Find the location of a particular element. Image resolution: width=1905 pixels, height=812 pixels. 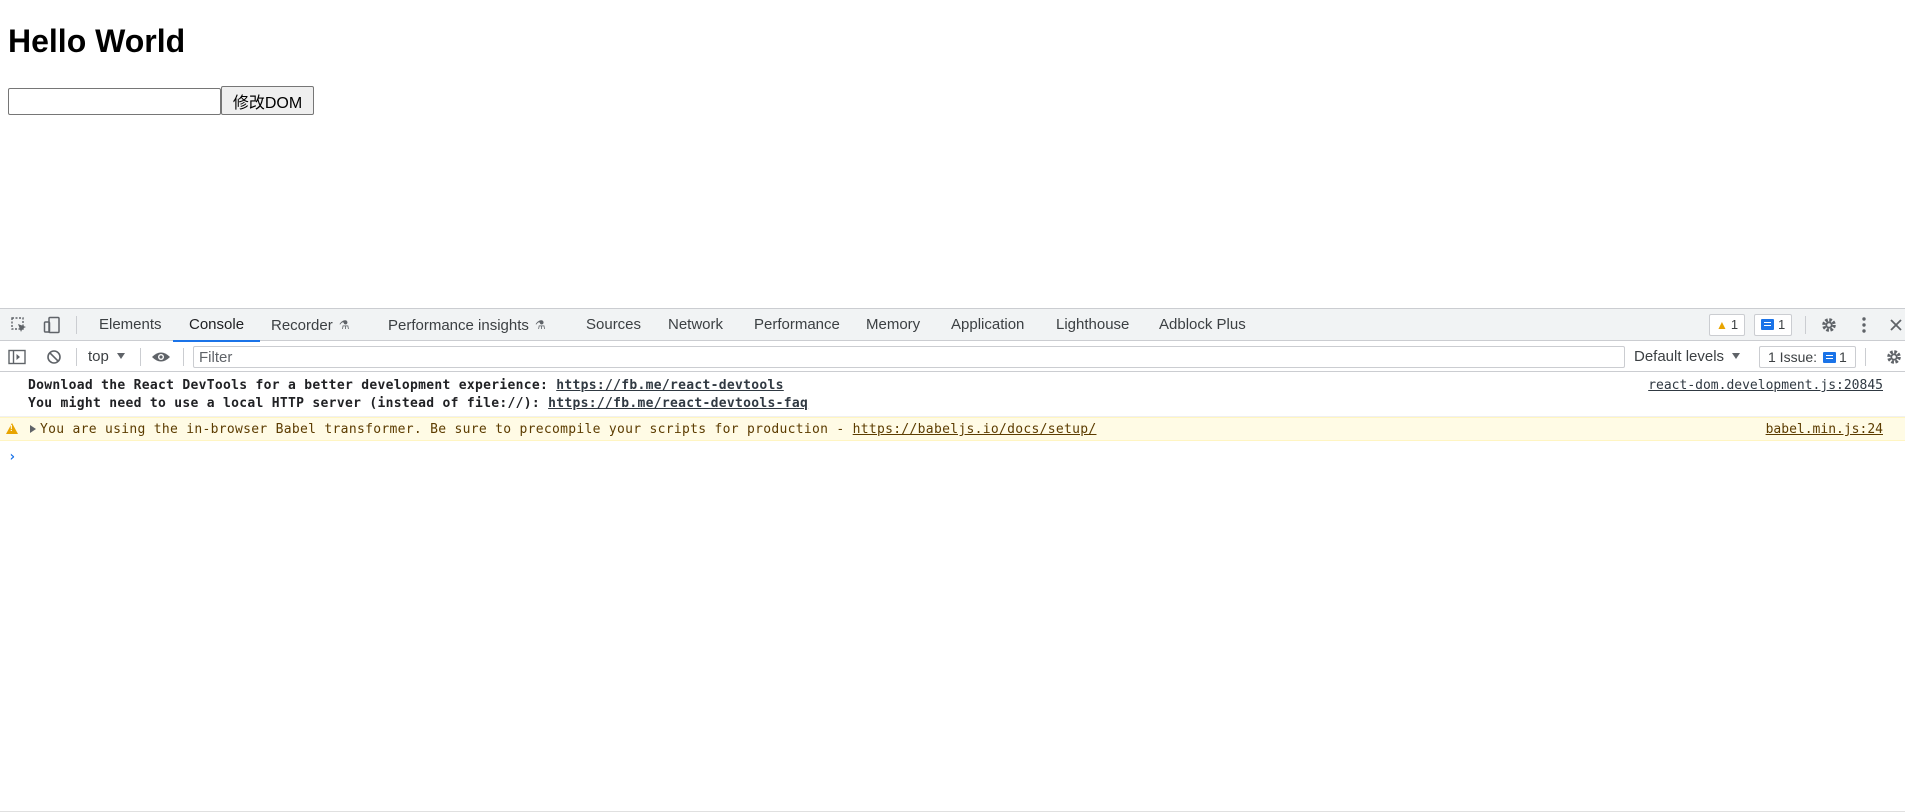

log-levels-label: Default levels is located at coordinates (1679, 356).